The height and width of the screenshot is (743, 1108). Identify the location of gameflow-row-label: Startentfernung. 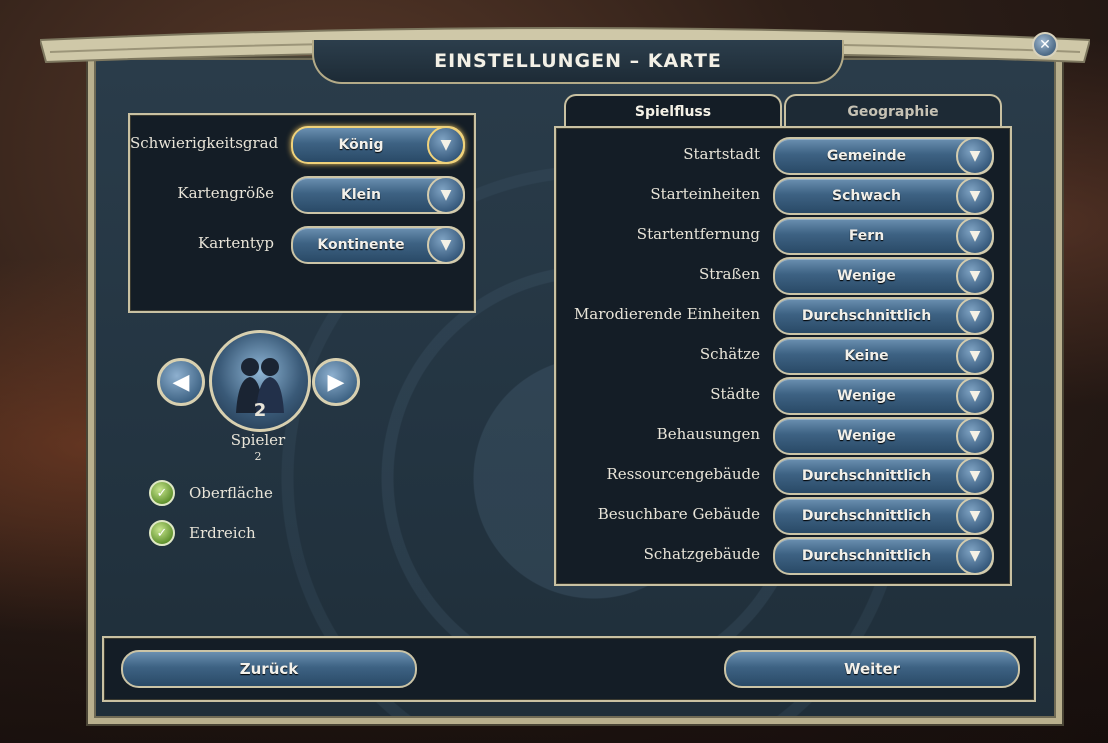
(698, 234).